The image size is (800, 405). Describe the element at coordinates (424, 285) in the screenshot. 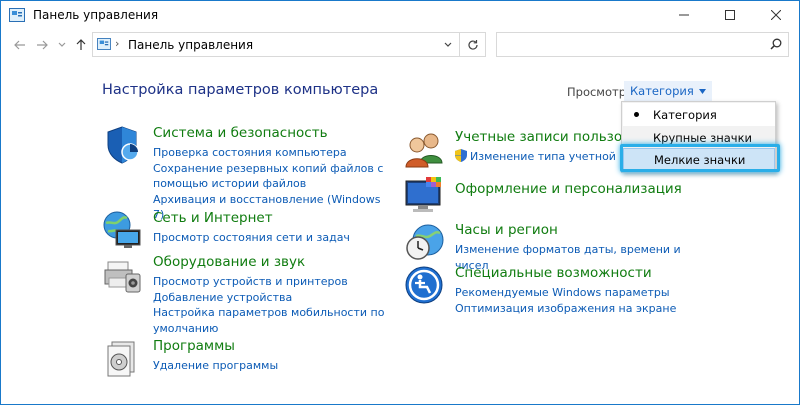

I see `accessibility-icon` at that location.